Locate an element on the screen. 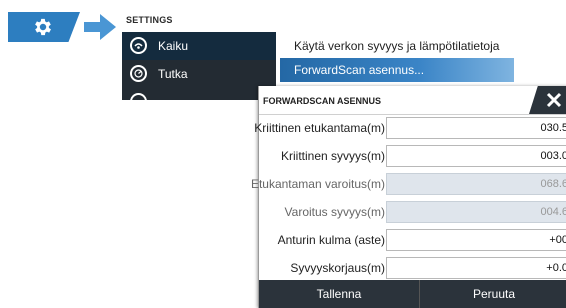 The height and width of the screenshot is (308, 566). dialog-footer: Tallenna Peruuta is located at coordinates (412, 294).